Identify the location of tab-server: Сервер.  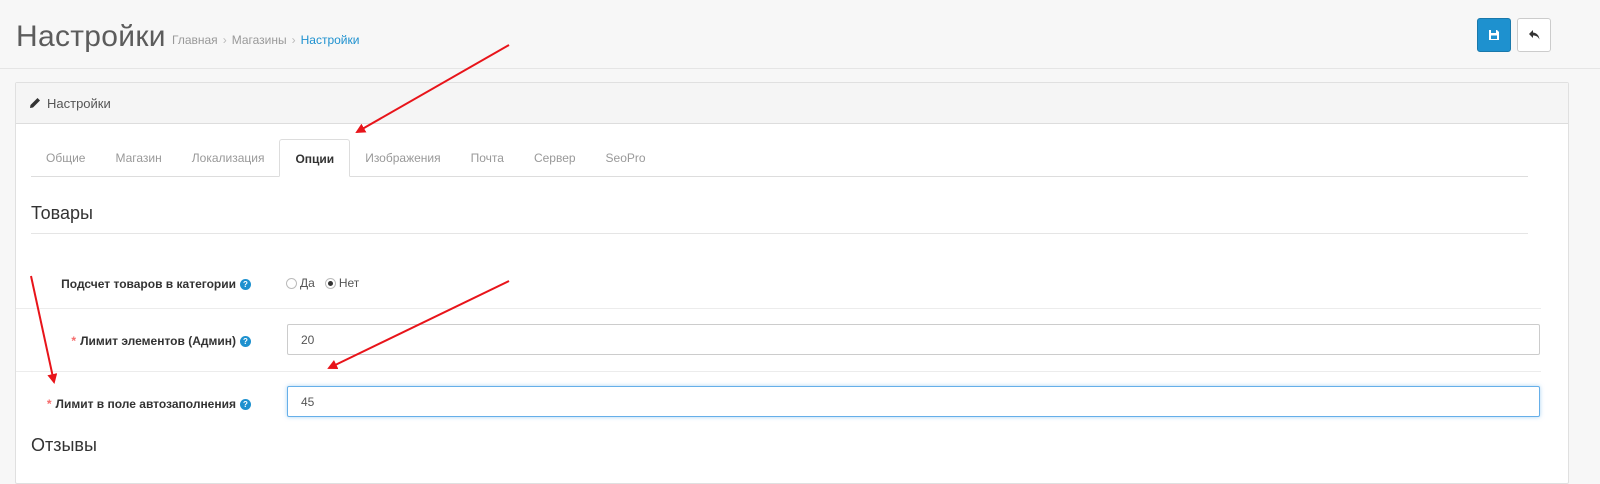
(555, 157).